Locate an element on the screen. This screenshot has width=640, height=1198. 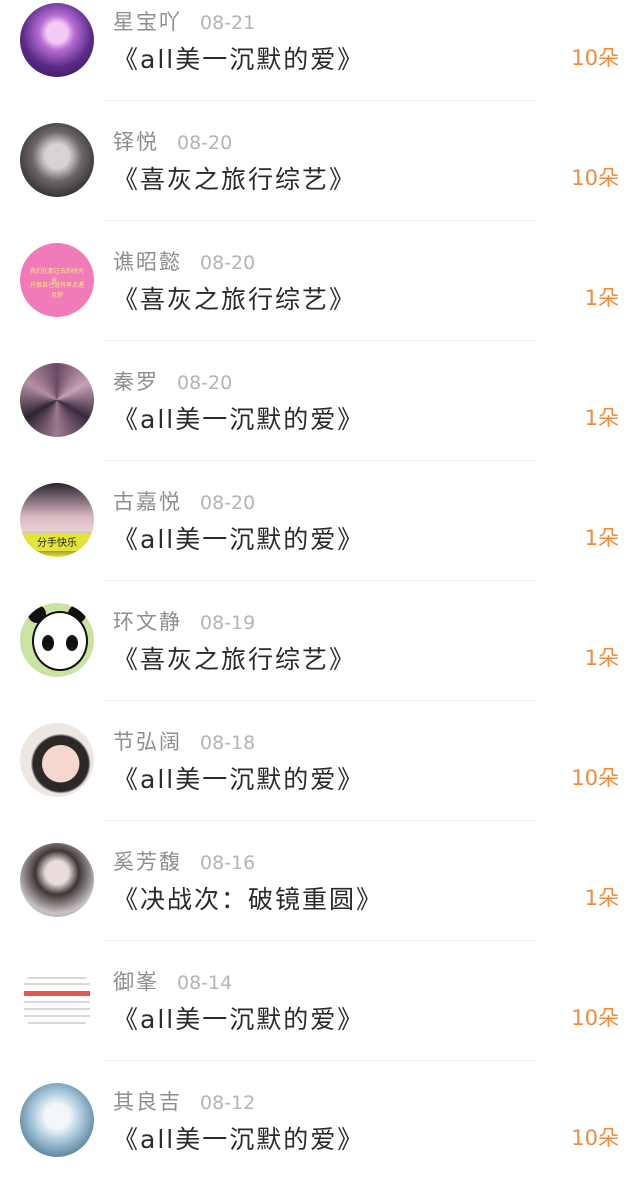
list-item: 御峯 08-14 《all美一沉默的爱》 10朵 is located at coordinates (320, 1018).